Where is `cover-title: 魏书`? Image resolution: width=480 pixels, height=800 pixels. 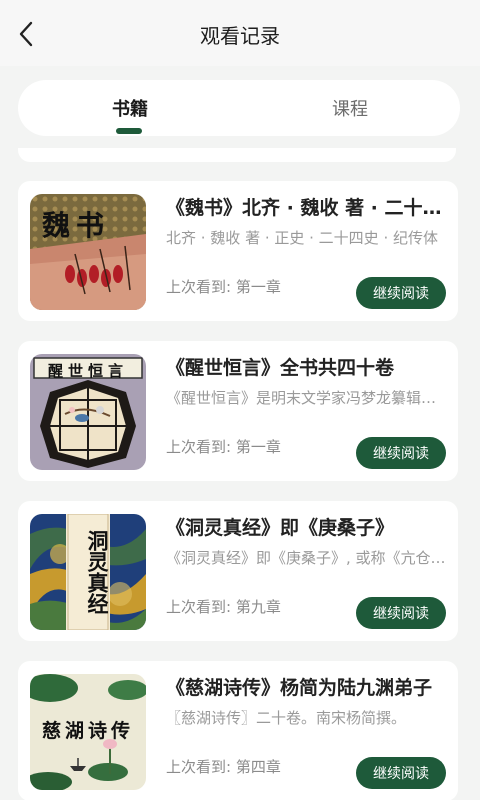 cover-title: 魏书 is located at coordinates (76, 225).